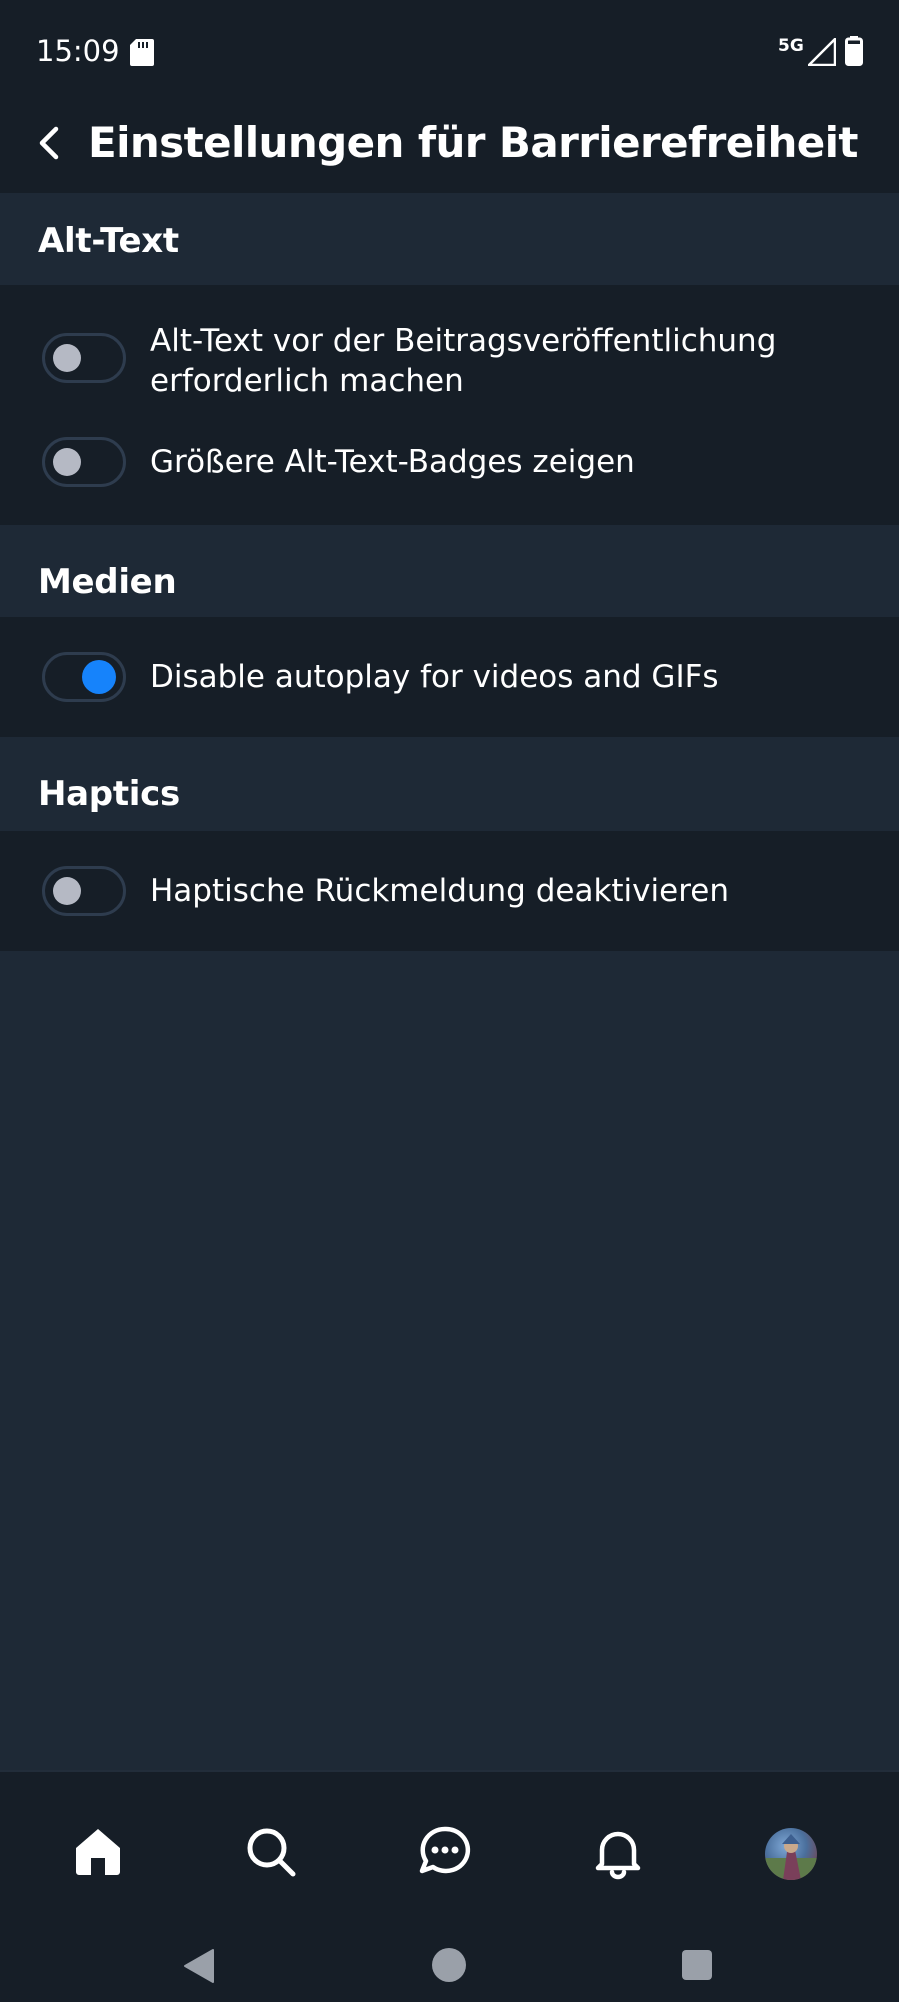 The height and width of the screenshot is (2002, 899). Describe the element at coordinates (199, 1966) in the screenshot. I see `system-back-icon` at that location.